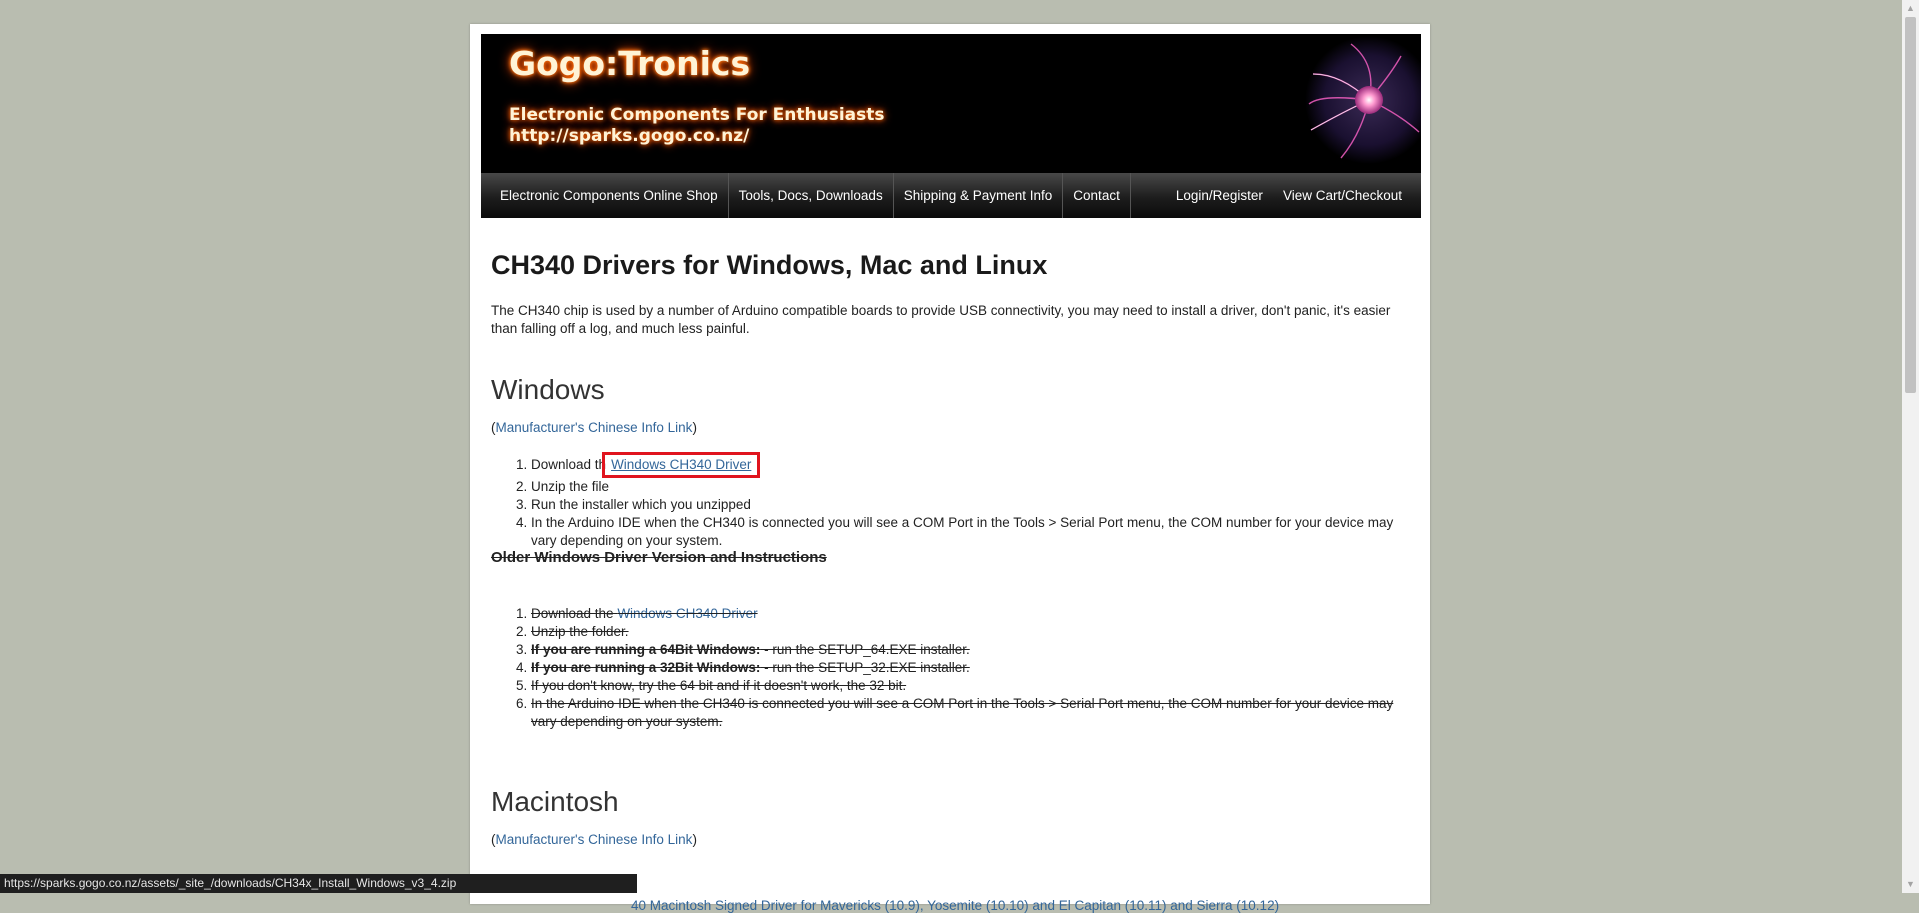  Describe the element at coordinates (1347, 195) in the screenshot. I see `nav-item-view-cart: View Cart/Checkout` at that location.